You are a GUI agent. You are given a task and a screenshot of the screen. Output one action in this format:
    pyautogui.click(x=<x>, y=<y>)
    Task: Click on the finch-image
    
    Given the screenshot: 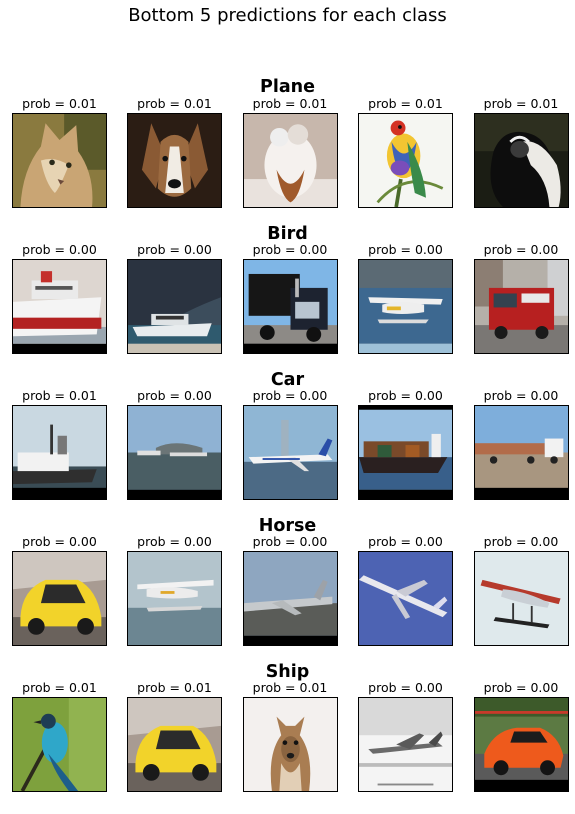 What is the action you would take?
    pyautogui.click(x=405, y=160)
    